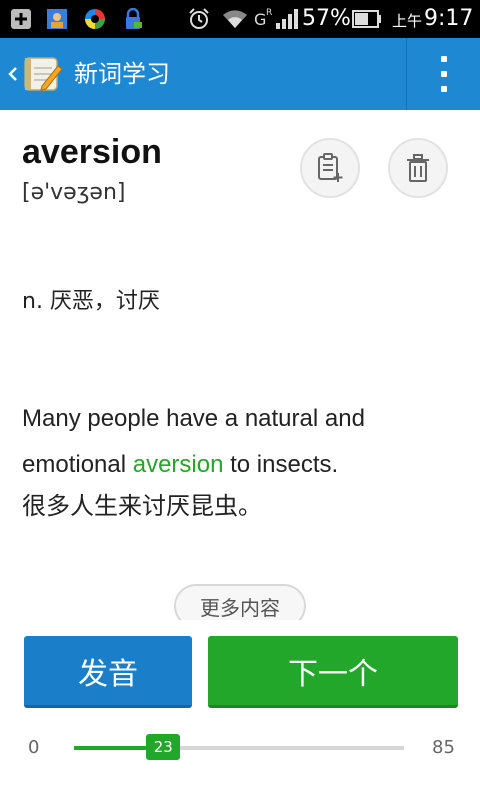 This screenshot has width=480, height=800. I want to click on battery-icon, so click(367, 19).